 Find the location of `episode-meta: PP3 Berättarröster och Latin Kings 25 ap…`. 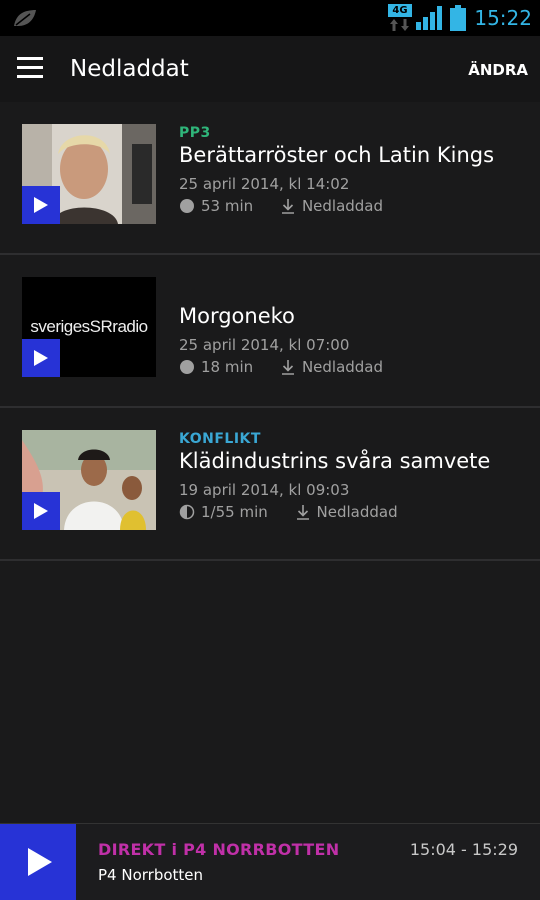

episode-meta: PP3 Berättarröster och Latin Kings 25 ap… is located at coordinates (336, 170).